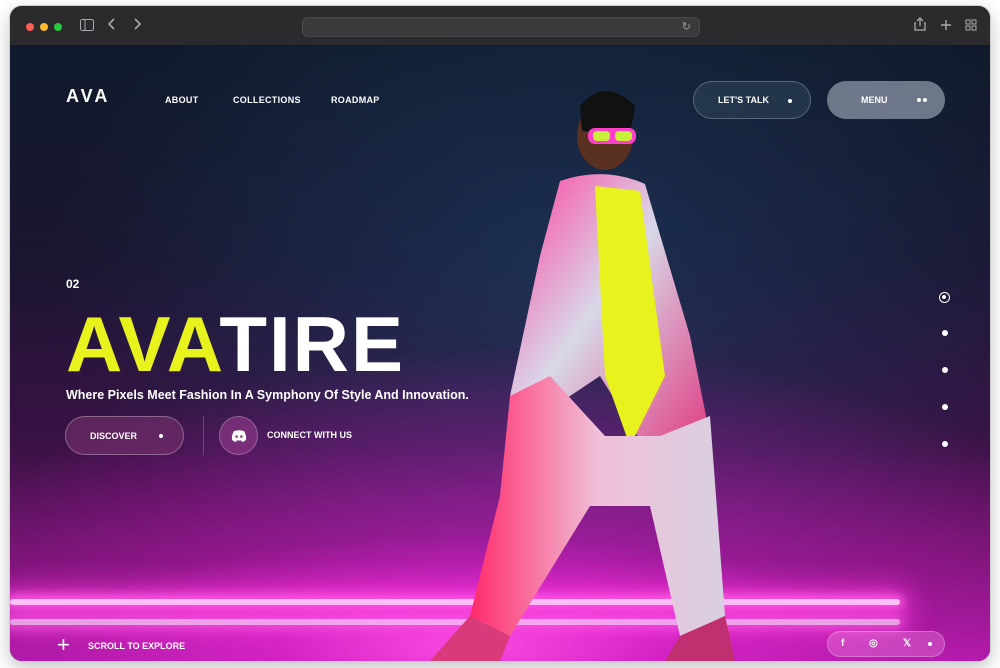 This screenshot has width=1000, height=668. I want to click on slide-index: 02, so click(73, 284).